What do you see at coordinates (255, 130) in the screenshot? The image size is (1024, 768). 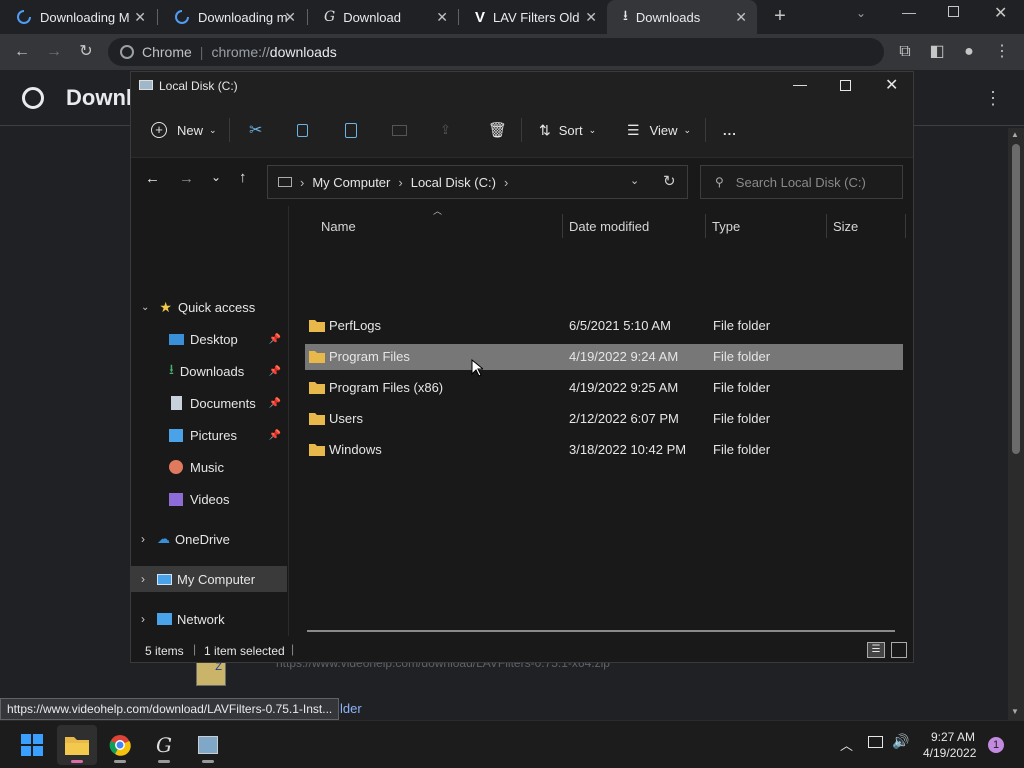 I see `cut-icon: ✂` at bounding box center [255, 130].